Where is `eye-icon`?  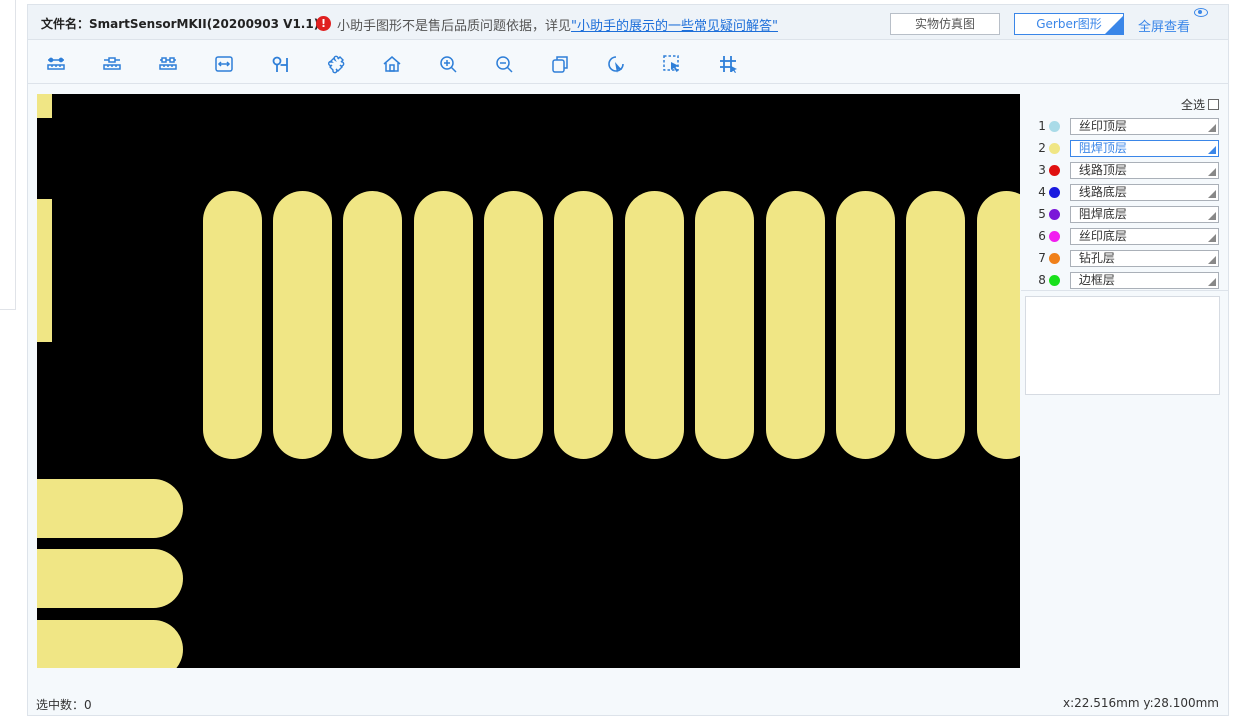 eye-icon is located at coordinates (1201, 12).